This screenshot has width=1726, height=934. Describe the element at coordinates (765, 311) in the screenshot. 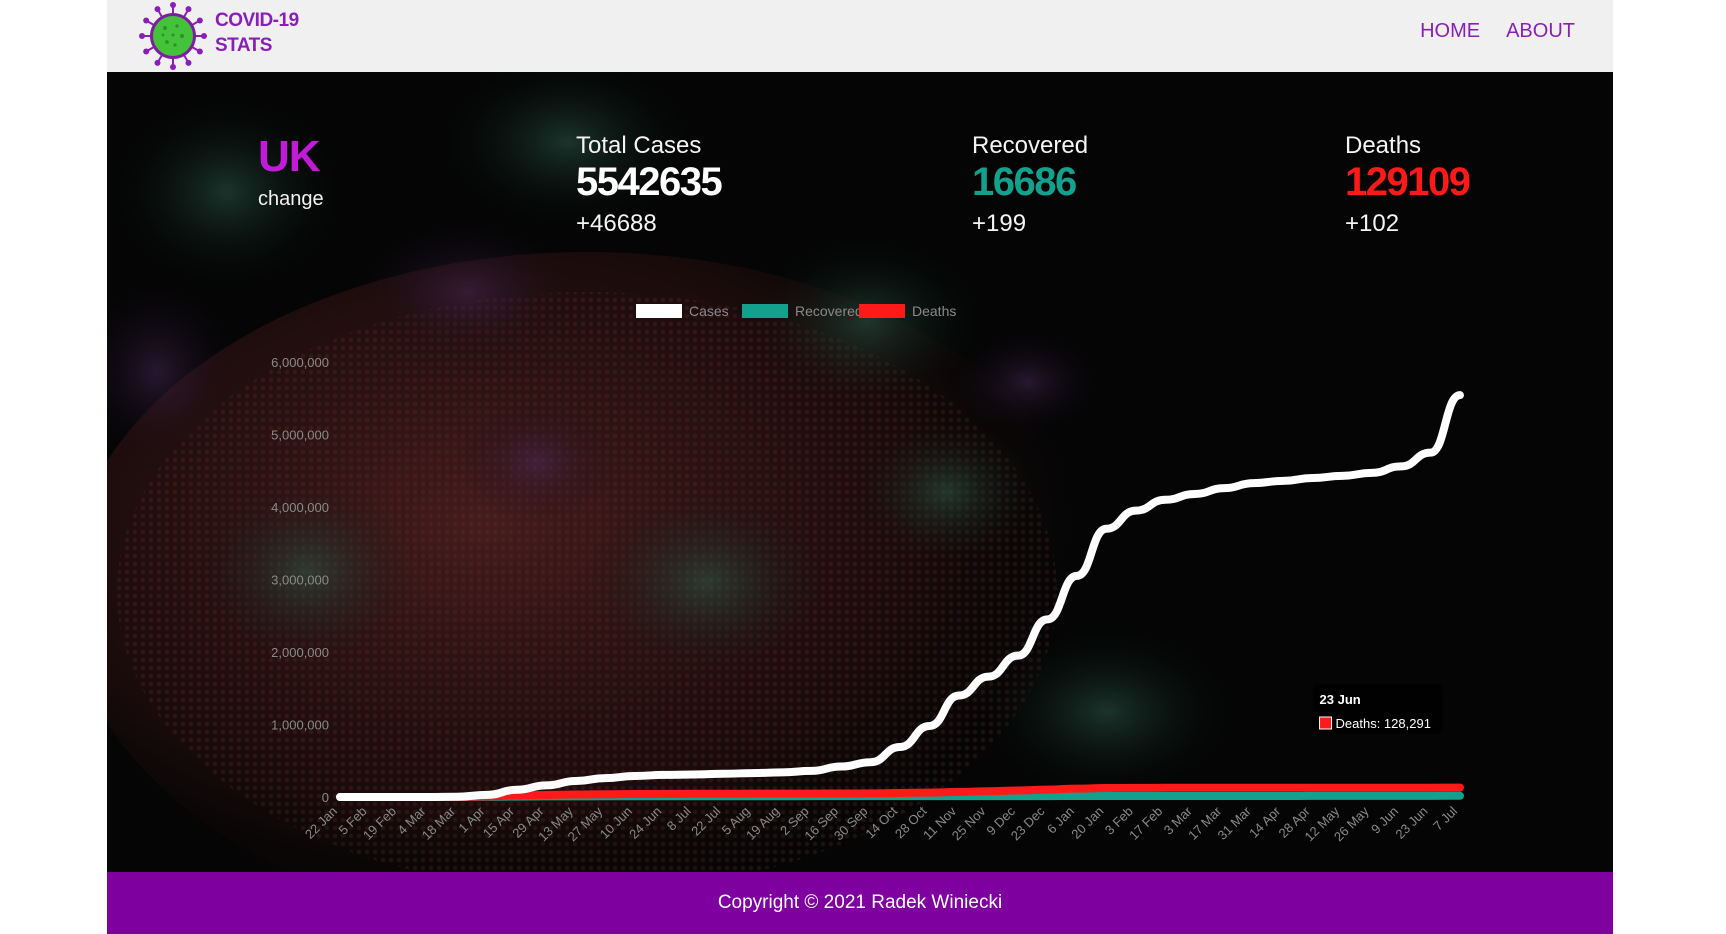

I see `legend-swatch-recovered` at that location.